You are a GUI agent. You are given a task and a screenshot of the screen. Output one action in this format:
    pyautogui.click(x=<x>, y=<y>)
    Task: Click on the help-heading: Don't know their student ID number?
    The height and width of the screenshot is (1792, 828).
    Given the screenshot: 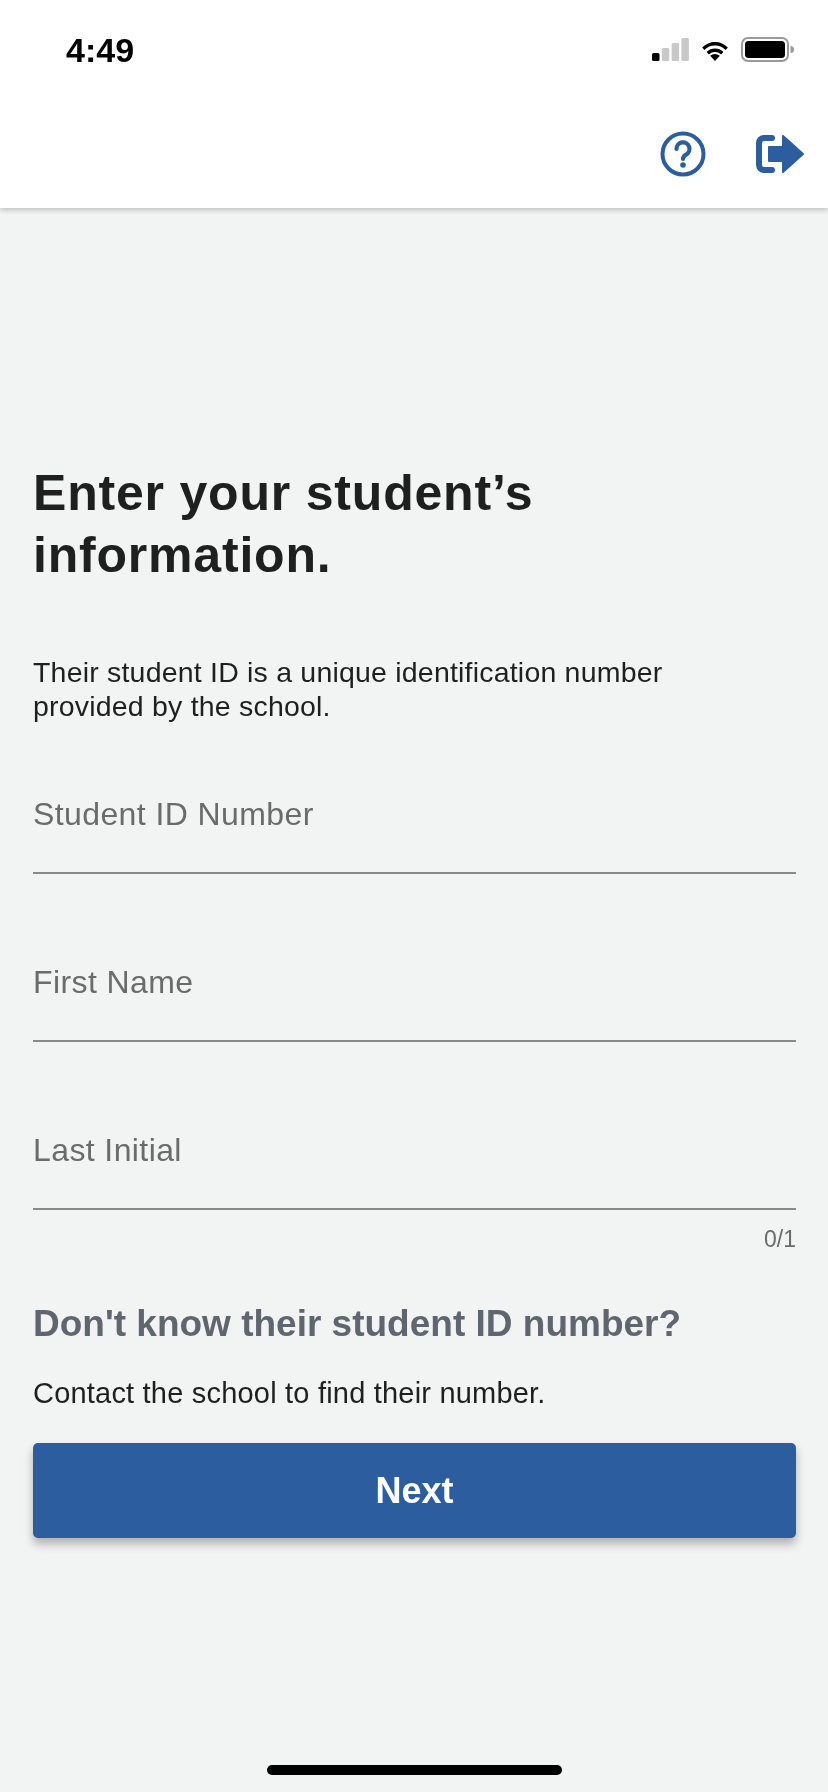 What is the action you would take?
    pyautogui.click(x=358, y=1324)
    